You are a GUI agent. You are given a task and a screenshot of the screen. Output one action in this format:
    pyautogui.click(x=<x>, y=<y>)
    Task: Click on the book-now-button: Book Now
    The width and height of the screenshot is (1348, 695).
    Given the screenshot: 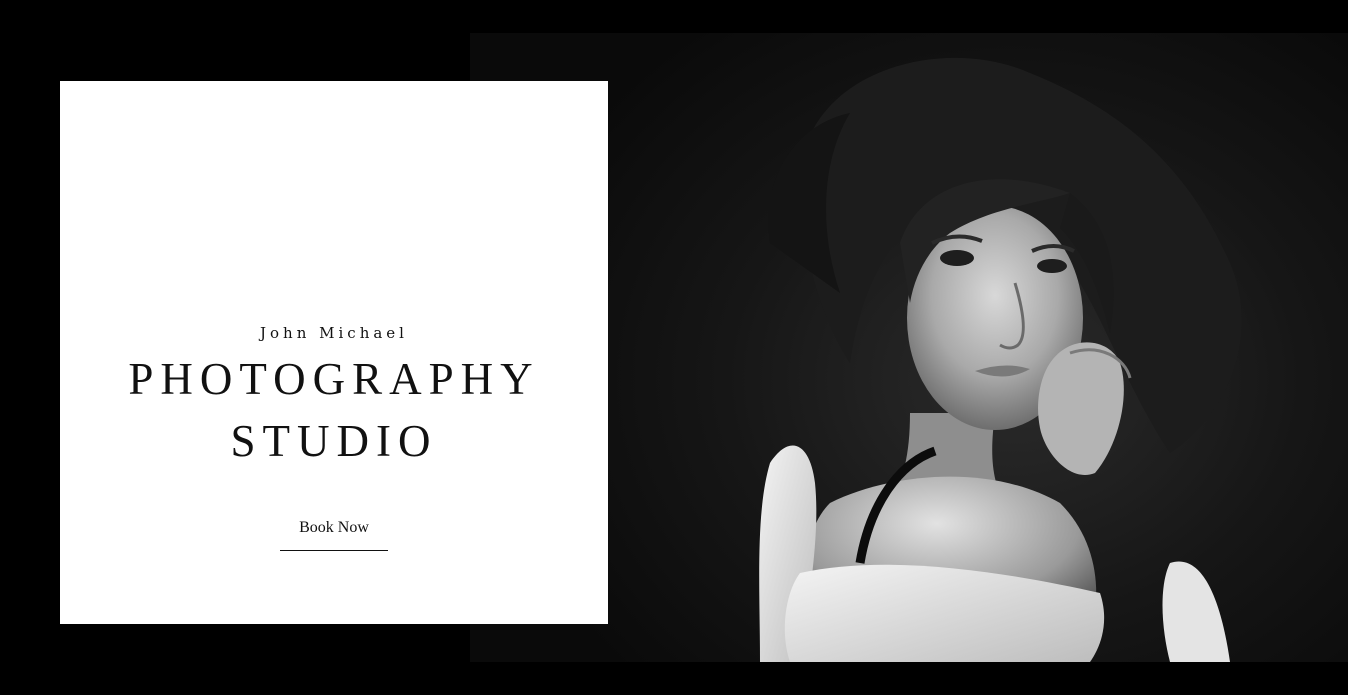 What is the action you would take?
    pyautogui.click(x=334, y=534)
    